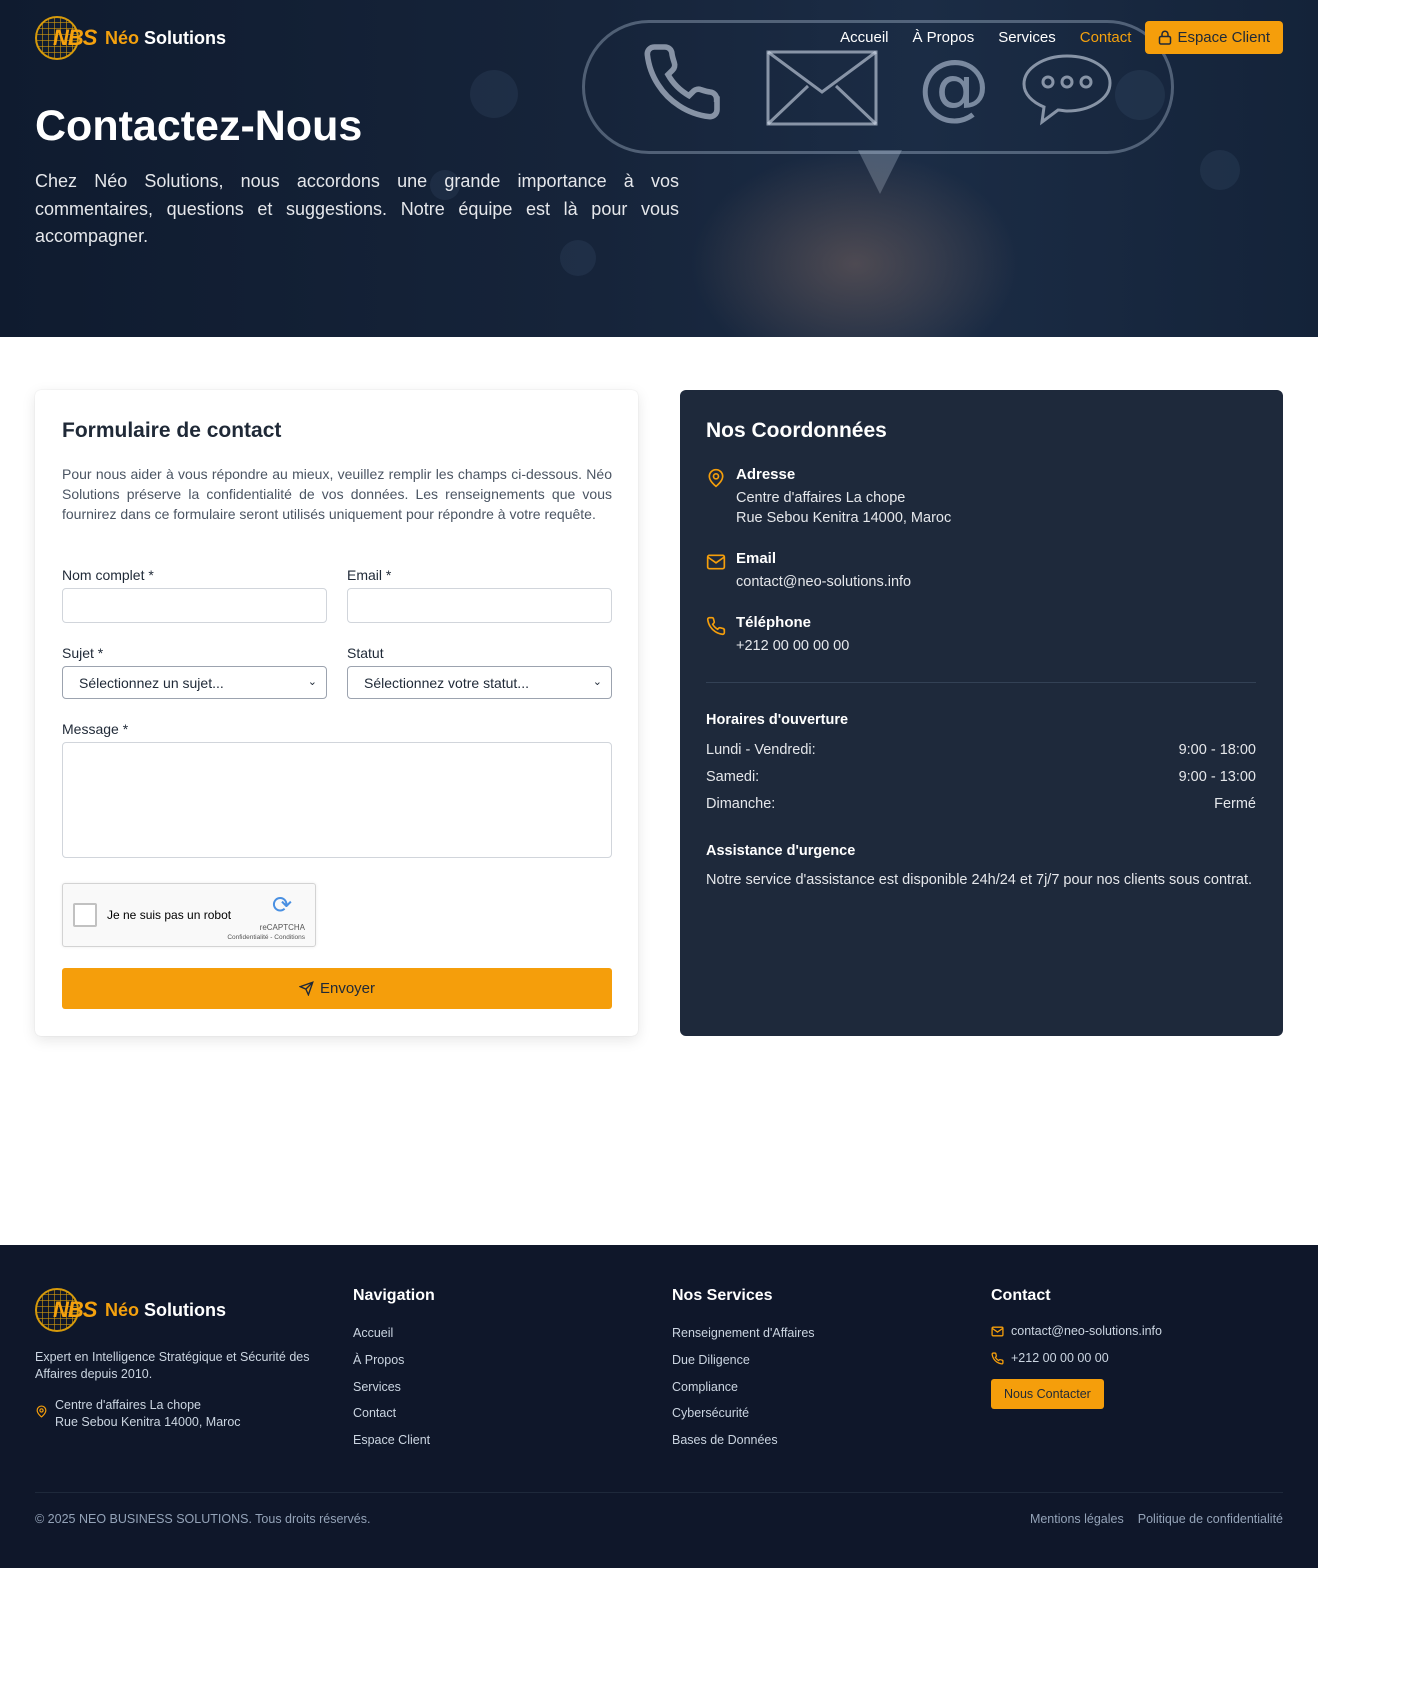 The image size is (1414, 1682). Describe the element at coordinates (282, 927) in the screenshot. I see `recaptcha-brand: reCAPTCHA` at that location.